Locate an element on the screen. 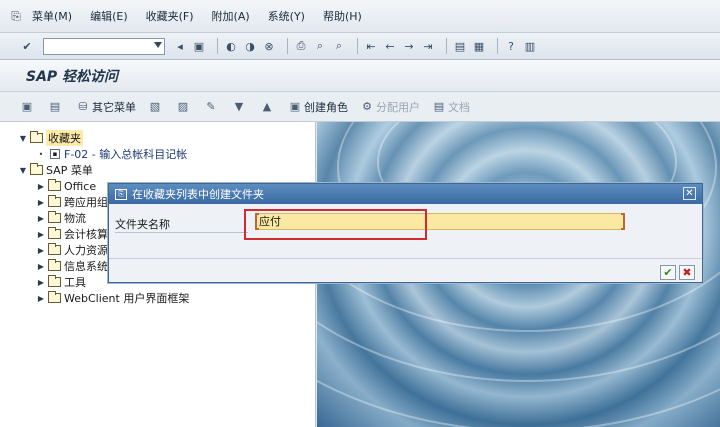 The width and height of the screenshot is (720, 427). menu-item-extras: 附加(A) is located at coordinates (231, 16).